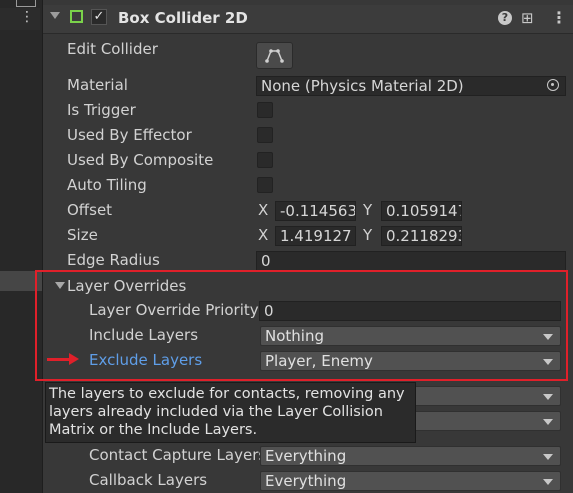 The image size is (573, 493). I want to click on contact-capture-layers-value: Everything, so click(306, 456).